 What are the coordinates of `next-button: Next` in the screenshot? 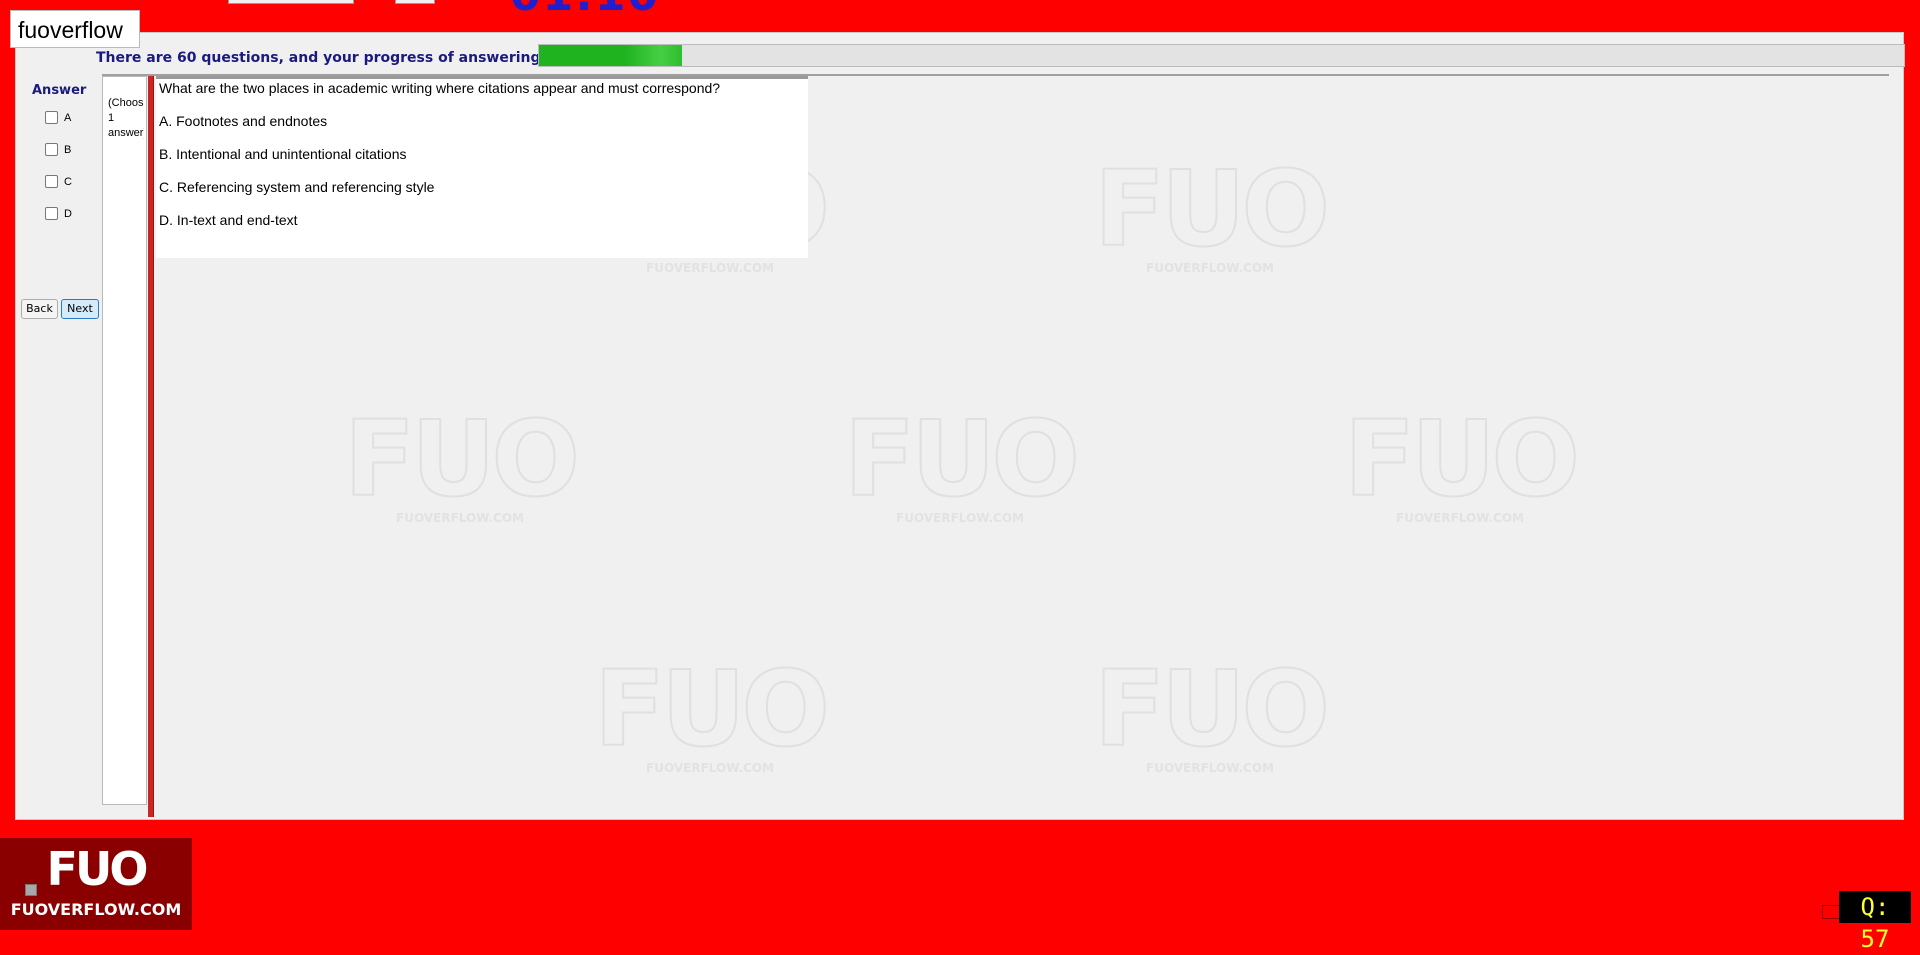 It's located at (80, 309).